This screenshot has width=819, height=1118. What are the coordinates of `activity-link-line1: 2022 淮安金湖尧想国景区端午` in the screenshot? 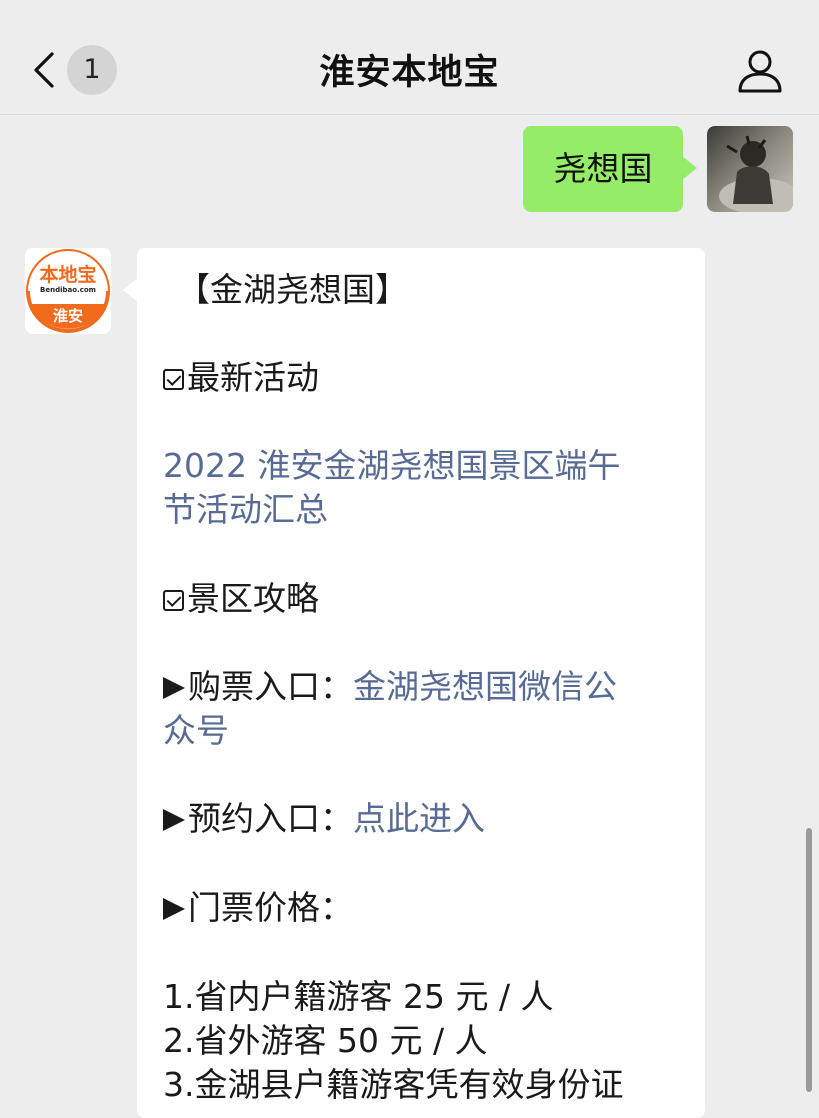 It's located at (391, 466).